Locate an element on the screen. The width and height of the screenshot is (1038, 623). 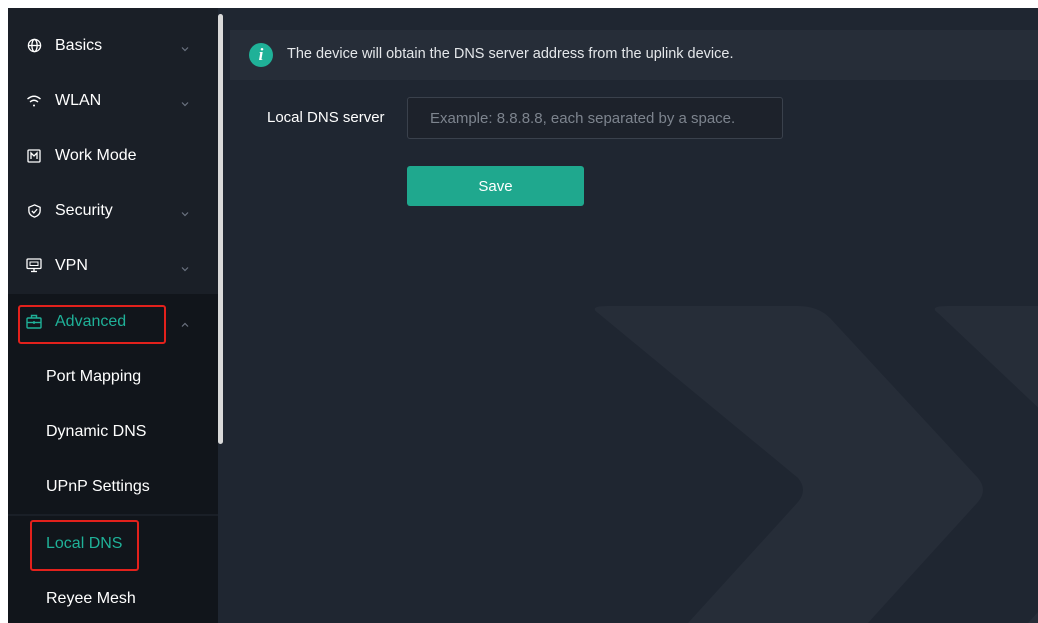
chevron-up-icon is located at coordinates (185, 322).